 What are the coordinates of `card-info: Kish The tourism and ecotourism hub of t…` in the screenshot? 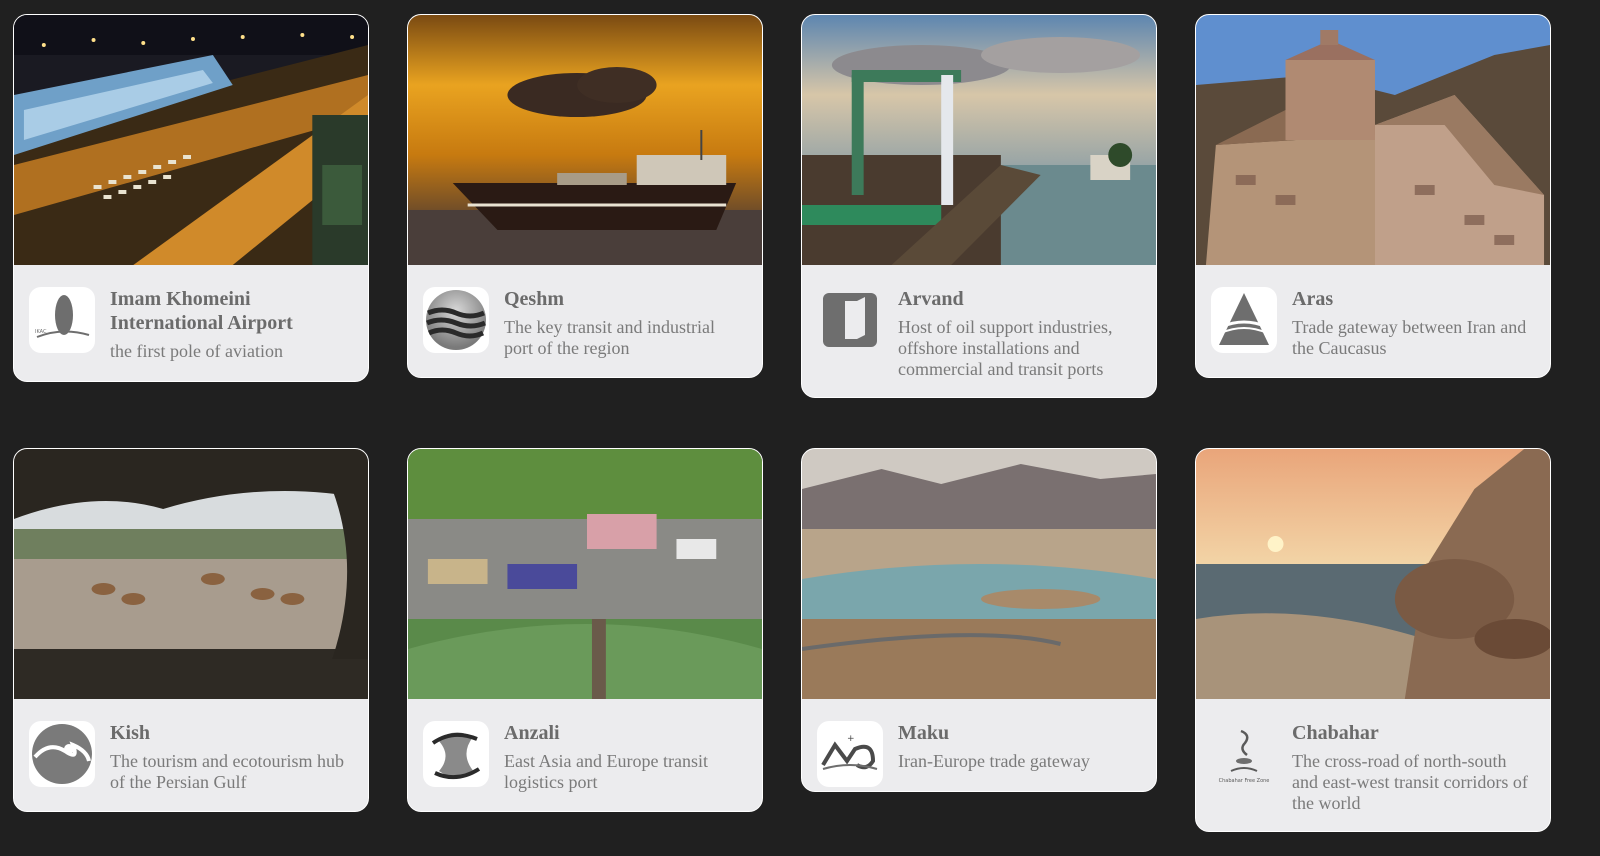 It's located at (191, 746).